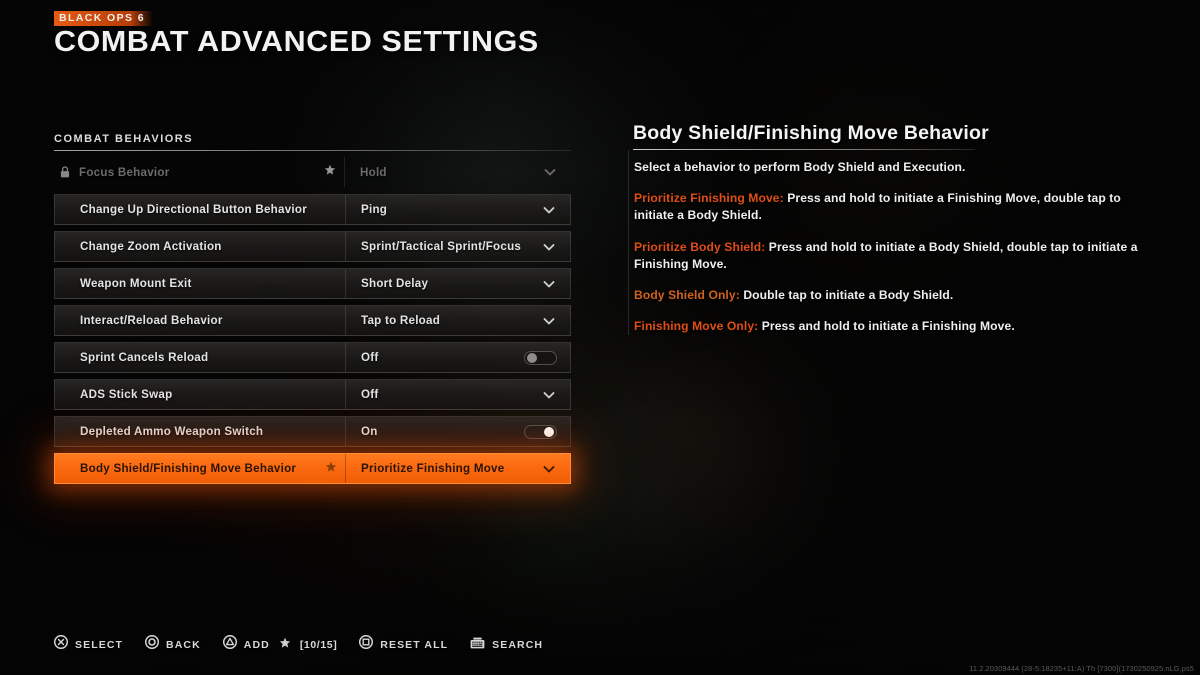  I want to click on setting-row-label-cell: Focus Behavior, so click(199, 172).